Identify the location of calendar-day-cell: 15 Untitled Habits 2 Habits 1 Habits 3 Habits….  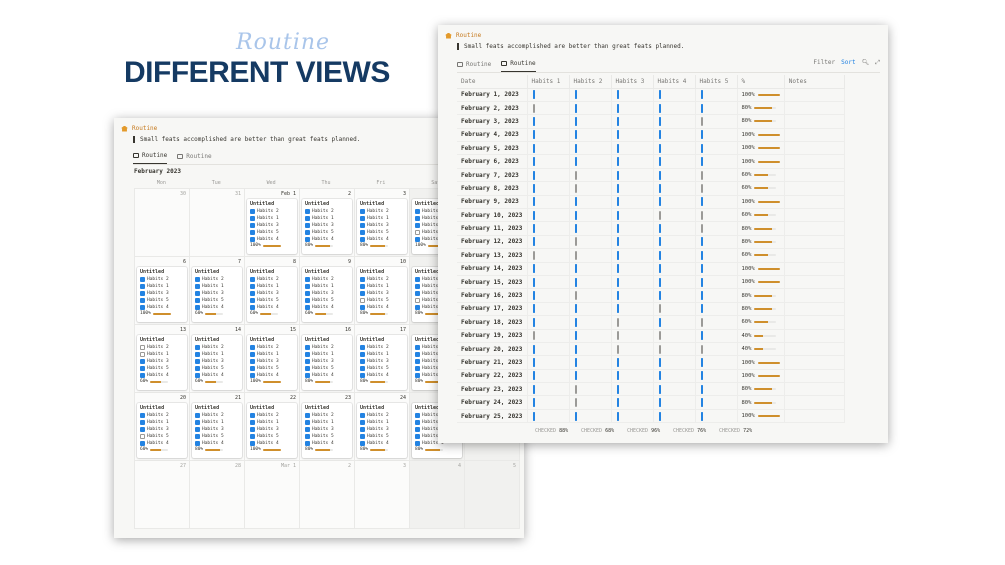
(272, 359).